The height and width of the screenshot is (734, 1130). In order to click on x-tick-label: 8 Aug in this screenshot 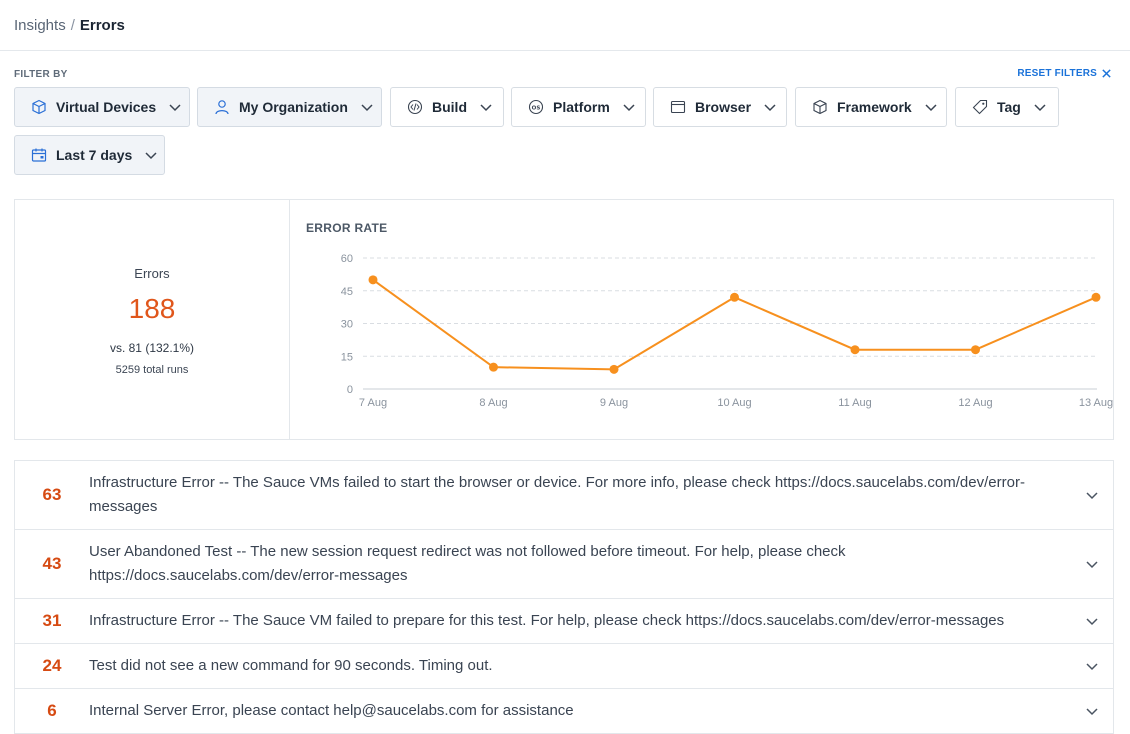, I will do `click(493, 403)`.